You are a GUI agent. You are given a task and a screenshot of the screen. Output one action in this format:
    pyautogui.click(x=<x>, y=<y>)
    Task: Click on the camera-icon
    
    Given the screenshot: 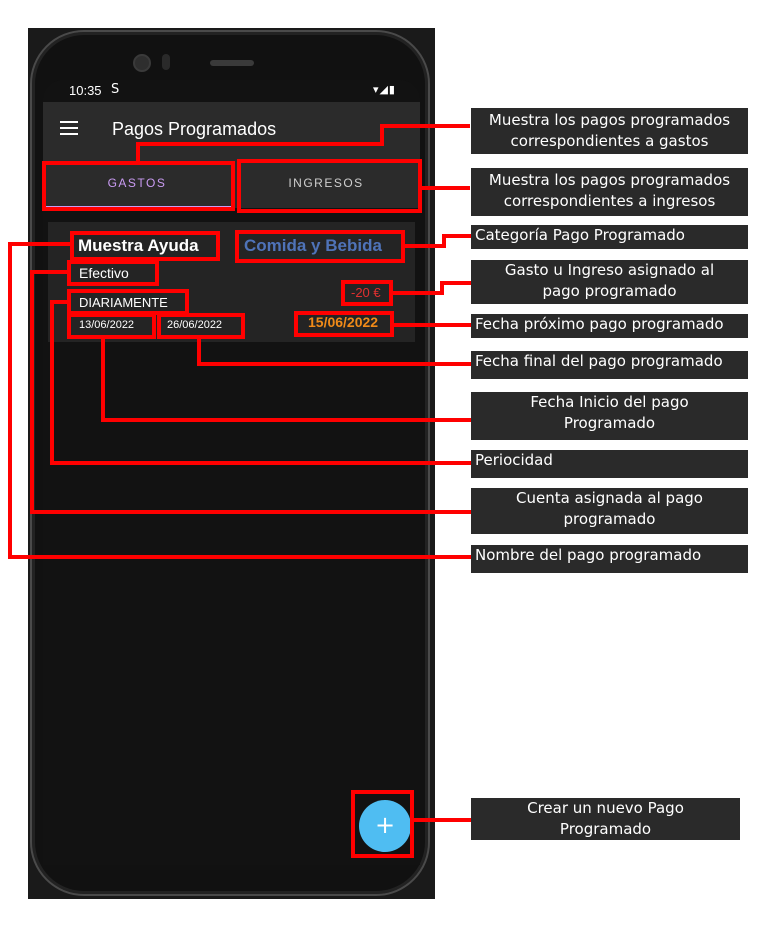 What is the action you would take?
    pyautogui.click(x=142, y=63)
    